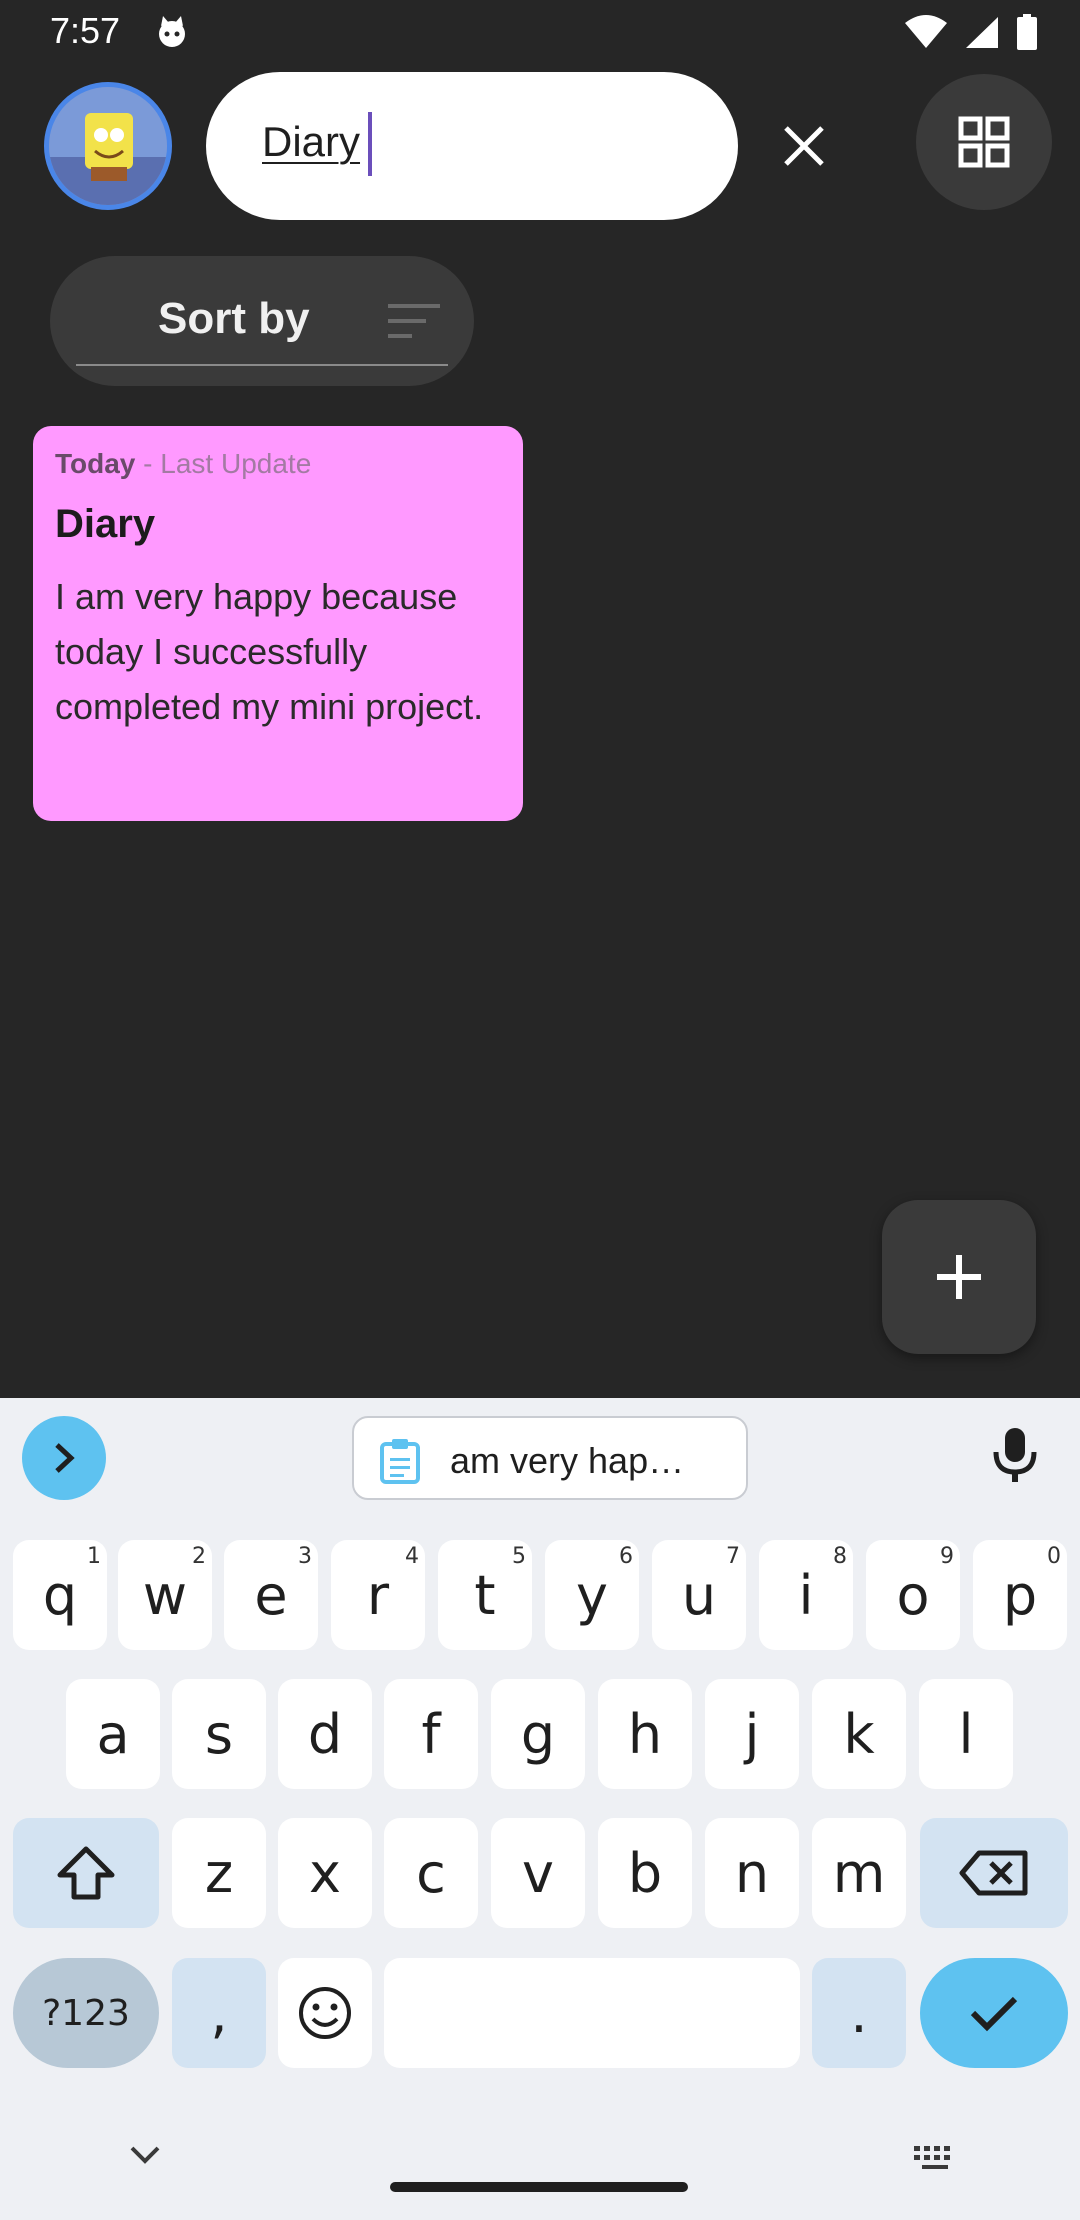 This screenshot has height=2220, width=1080. Describe the element at coordinates (752, 1734) in the screenshot. I see `key-j: j` at that location.